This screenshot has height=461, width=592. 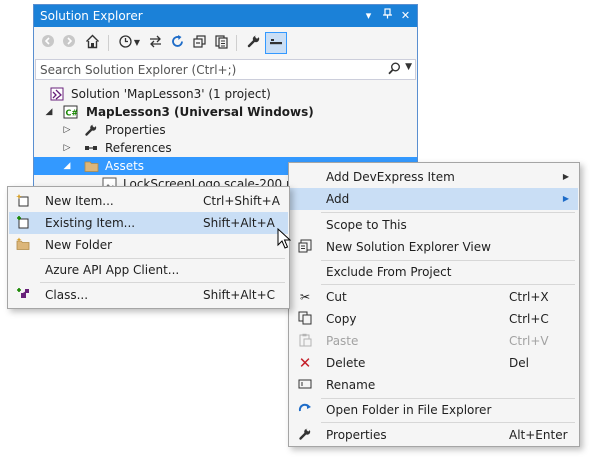 I want to click on menu-item-label: Exclude From Project, so click(x=389, y=272).